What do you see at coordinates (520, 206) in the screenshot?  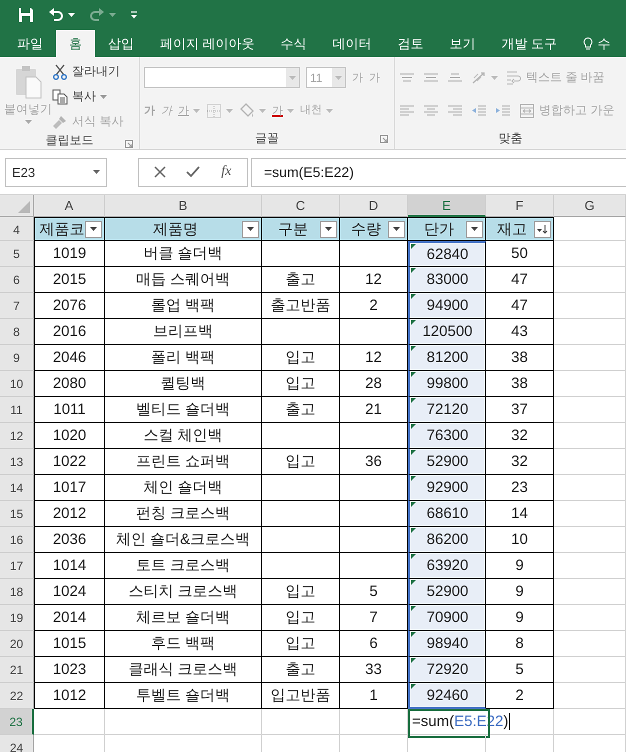 I see `column-header: F` at bounding box center [520, 206].